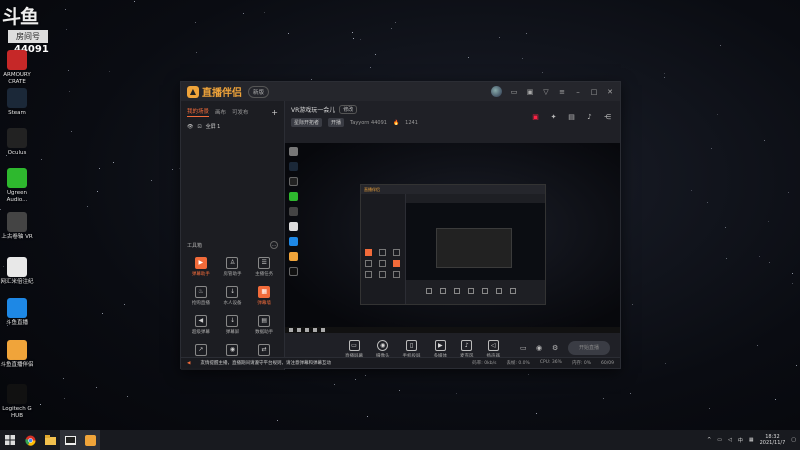 This screenshot has height=450, width=800. Describe the element at coordinates (214, 91) in the screenshot. I see `app-logo: ▲ 直播伴侣` at that location.